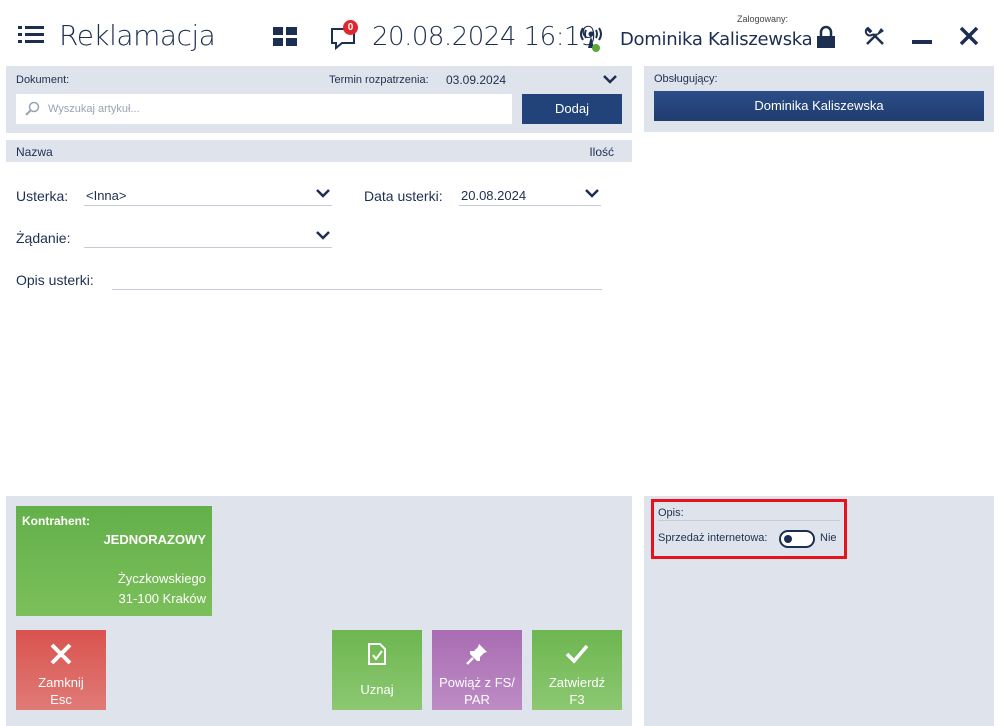  Describe the element at coordinates (828, 538) in the screenshot. I see `online-sale-value: Nie` at that location.